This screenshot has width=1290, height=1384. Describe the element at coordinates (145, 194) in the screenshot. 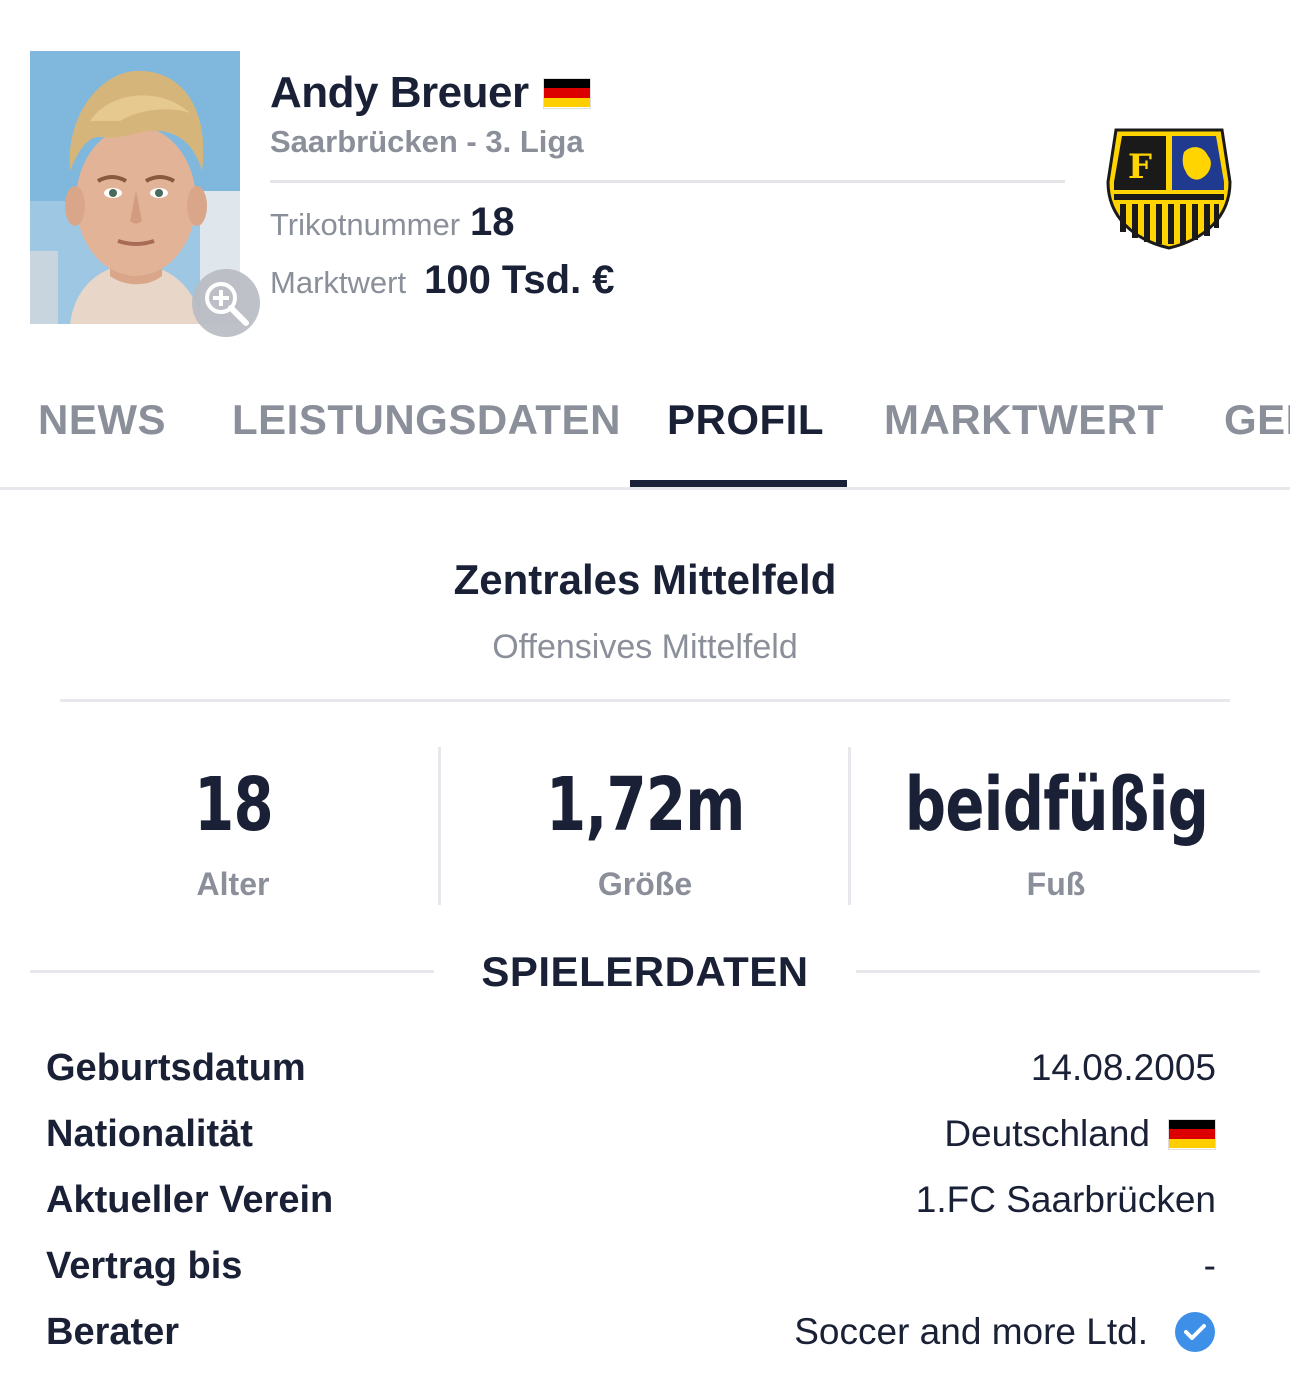

I see `player-photo-container` at that location.